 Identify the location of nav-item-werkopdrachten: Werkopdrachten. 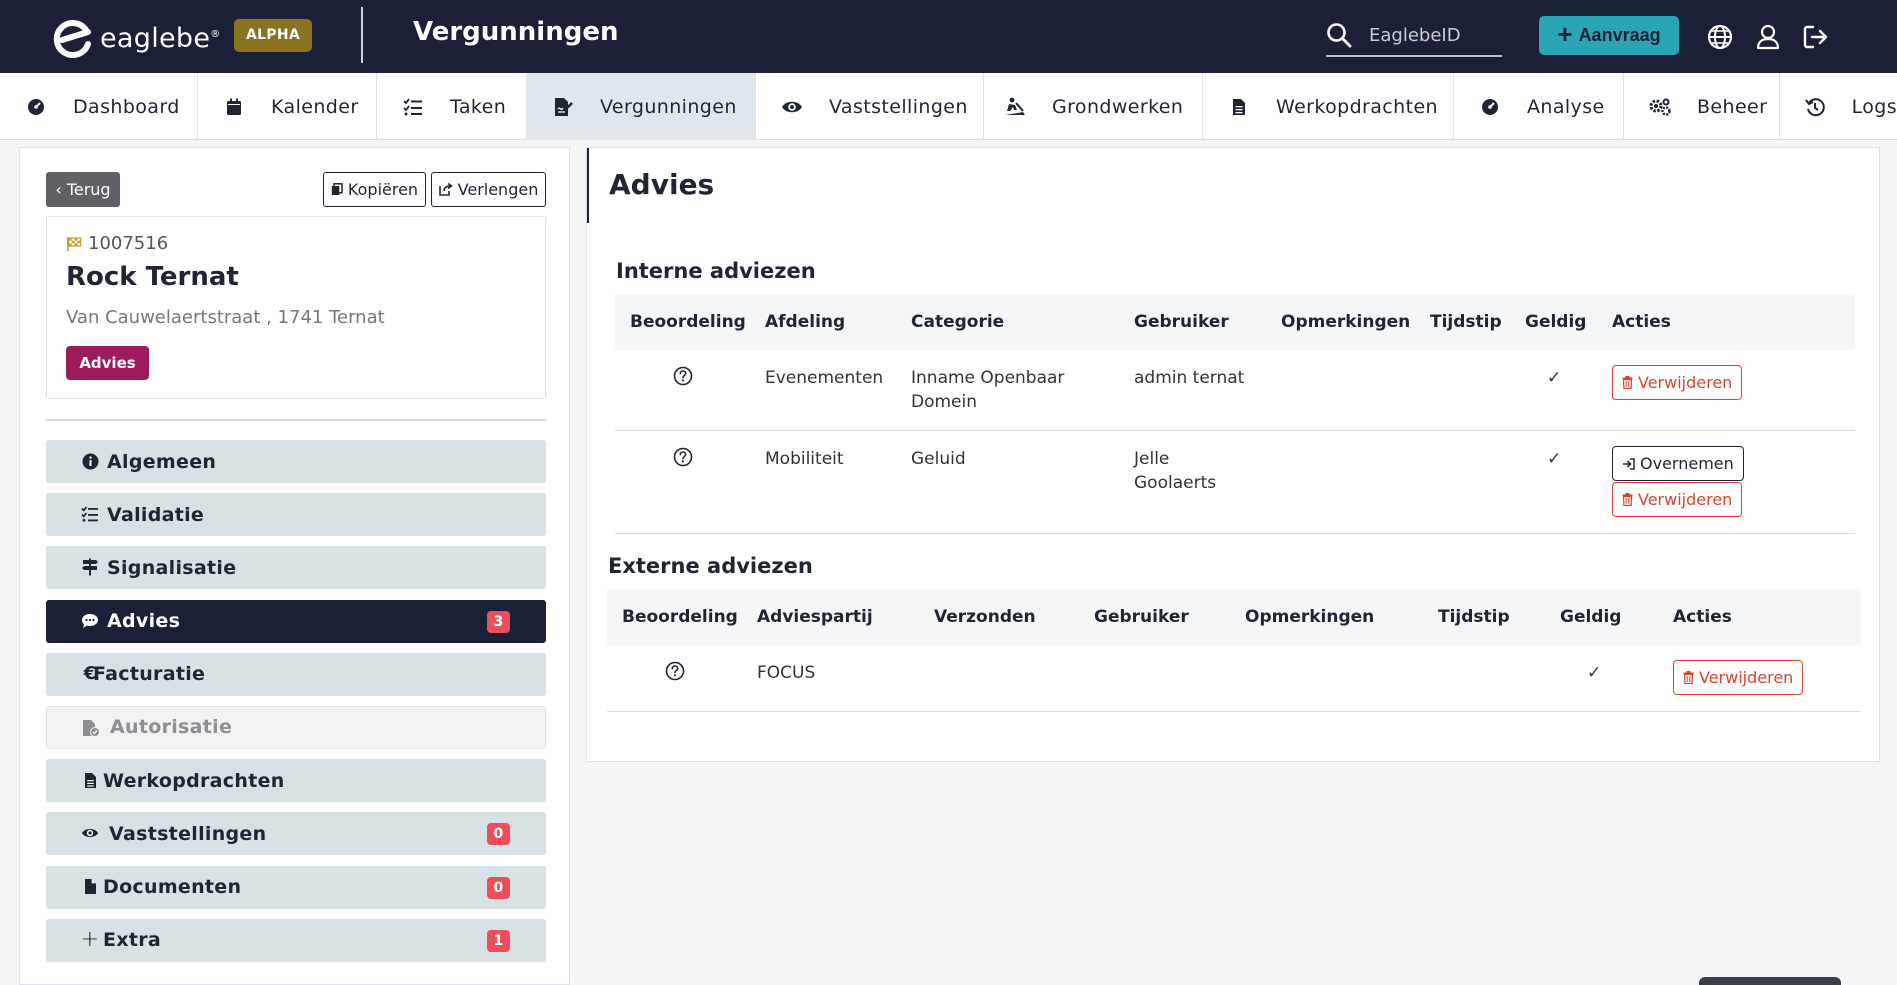
(1328, 106).